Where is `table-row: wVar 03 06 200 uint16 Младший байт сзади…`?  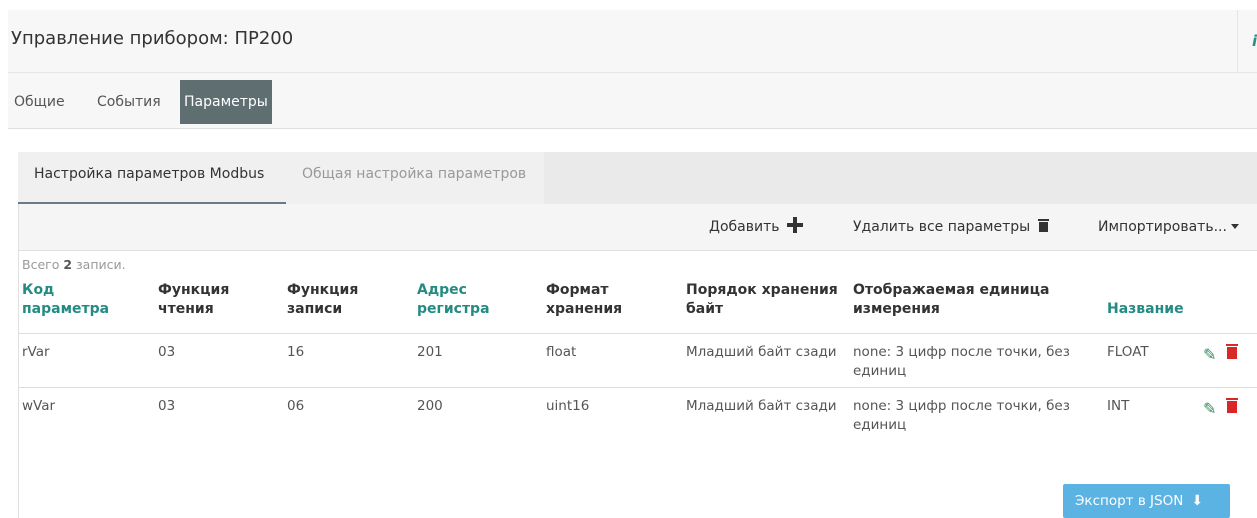
table-row: wVar 03 06 200 uint16 Младший байт сзади… is located at coordinates (638, 413).